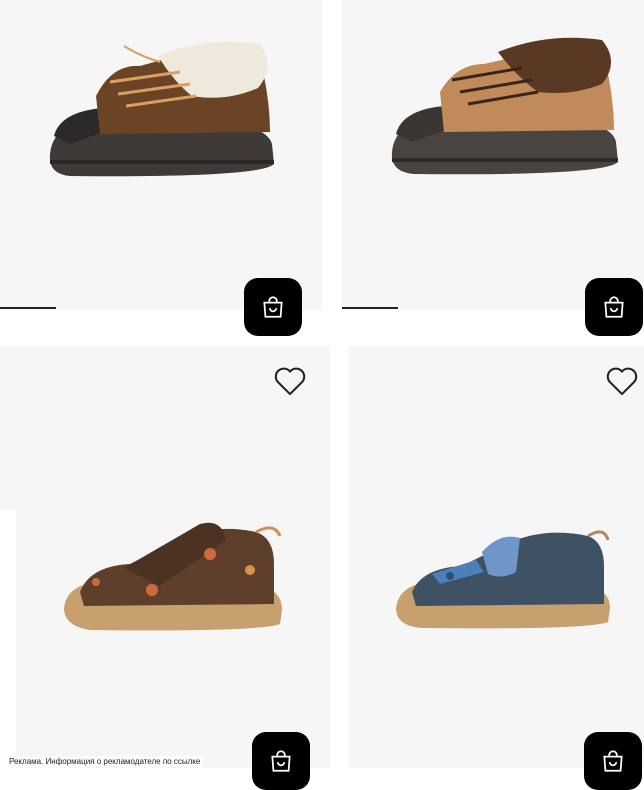 The image size is (644, 790). I want to click on card-edge, so click(8, 428).